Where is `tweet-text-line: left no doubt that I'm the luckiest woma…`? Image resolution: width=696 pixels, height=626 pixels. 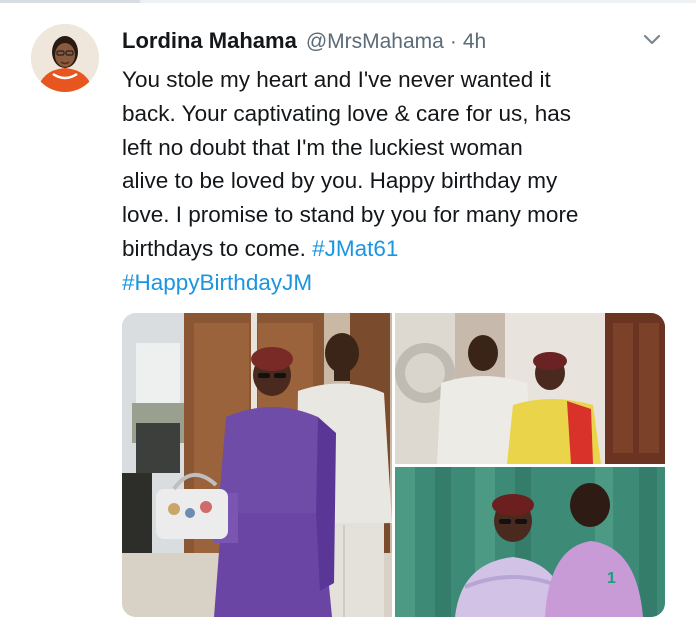
tweet-text-line: left no doubt that I'm the luckiest woma… is located at coordinates (322, 147).